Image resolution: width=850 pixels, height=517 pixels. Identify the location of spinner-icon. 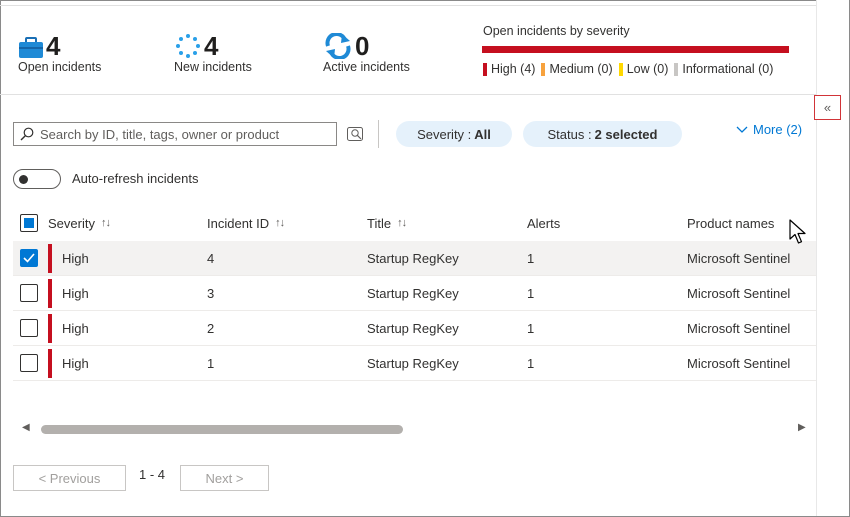
(188, 46).